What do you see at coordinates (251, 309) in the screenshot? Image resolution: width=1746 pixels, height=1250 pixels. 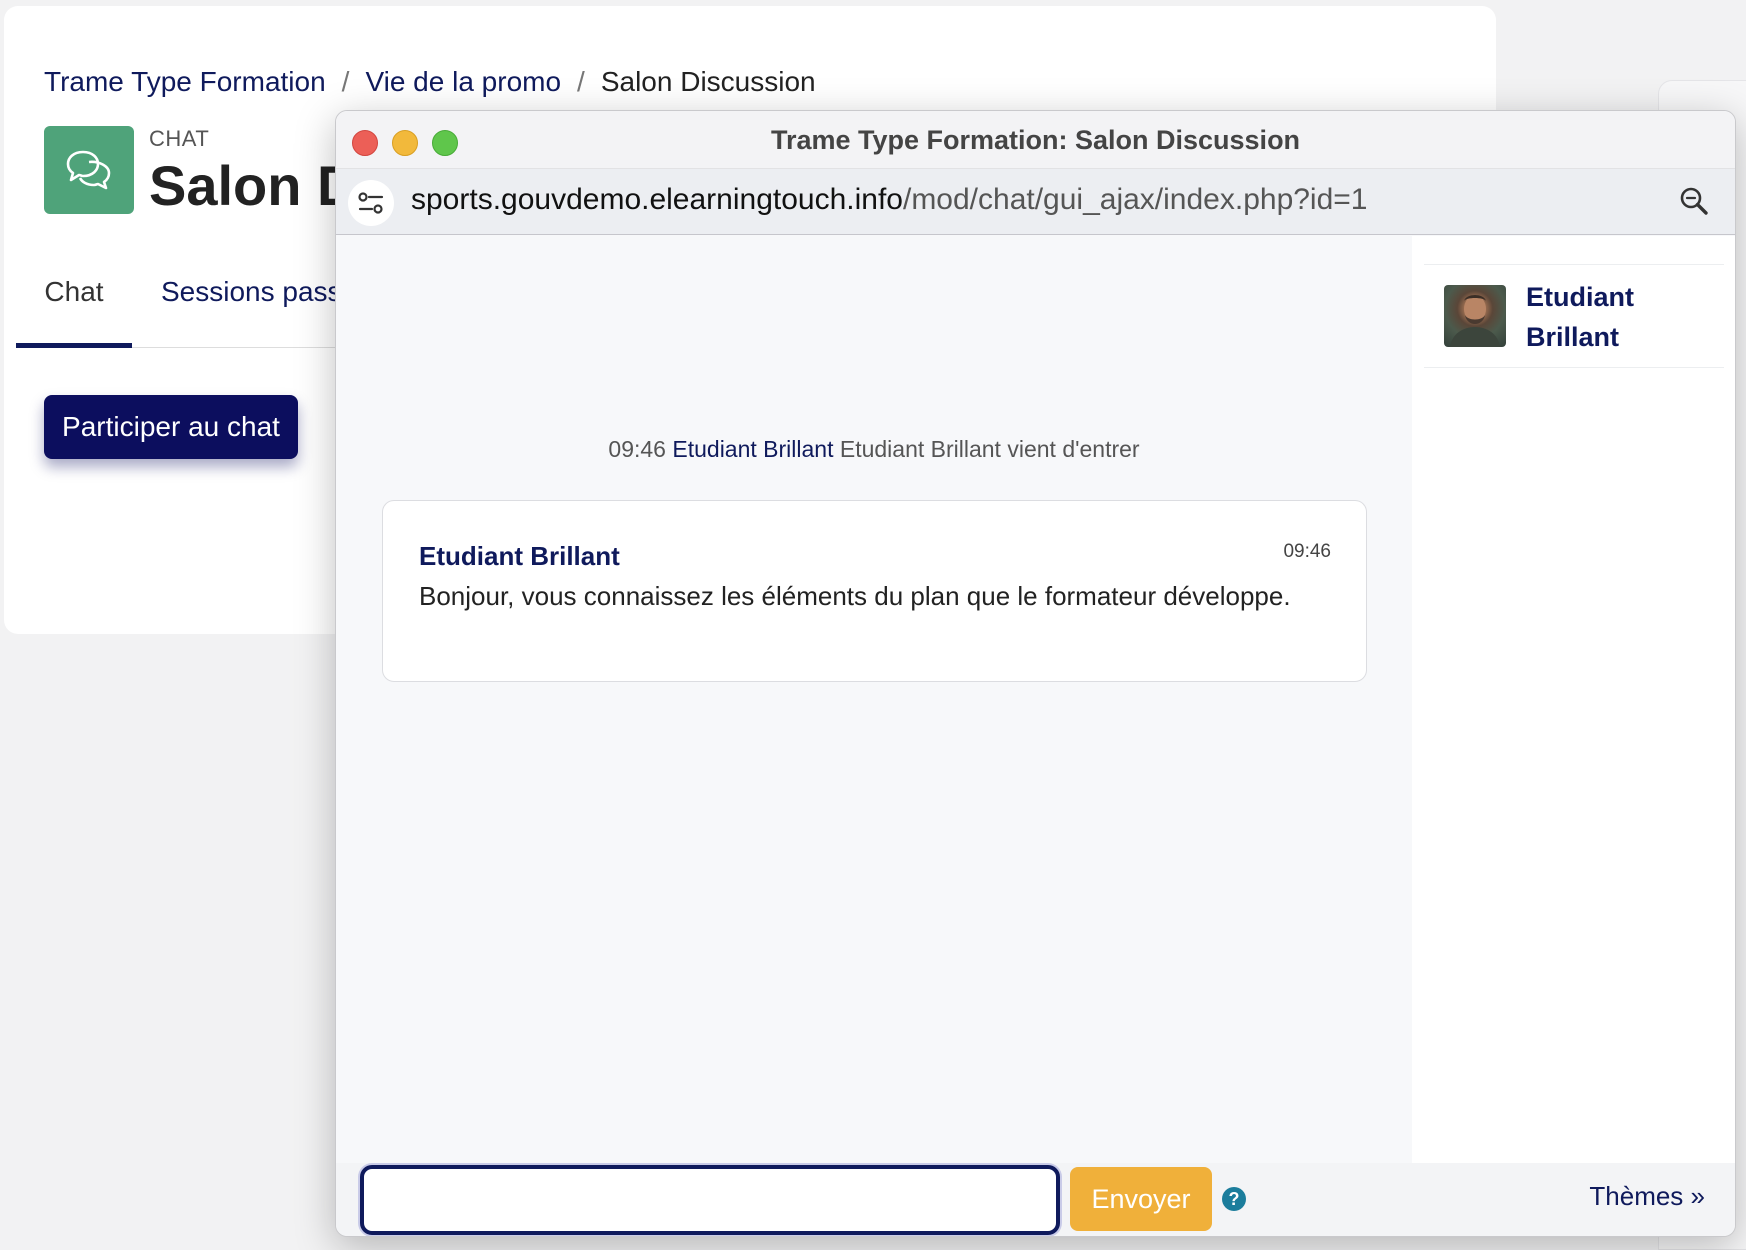 I see `tab-sessions: Sessions pass` at bounding box center [251, 309].